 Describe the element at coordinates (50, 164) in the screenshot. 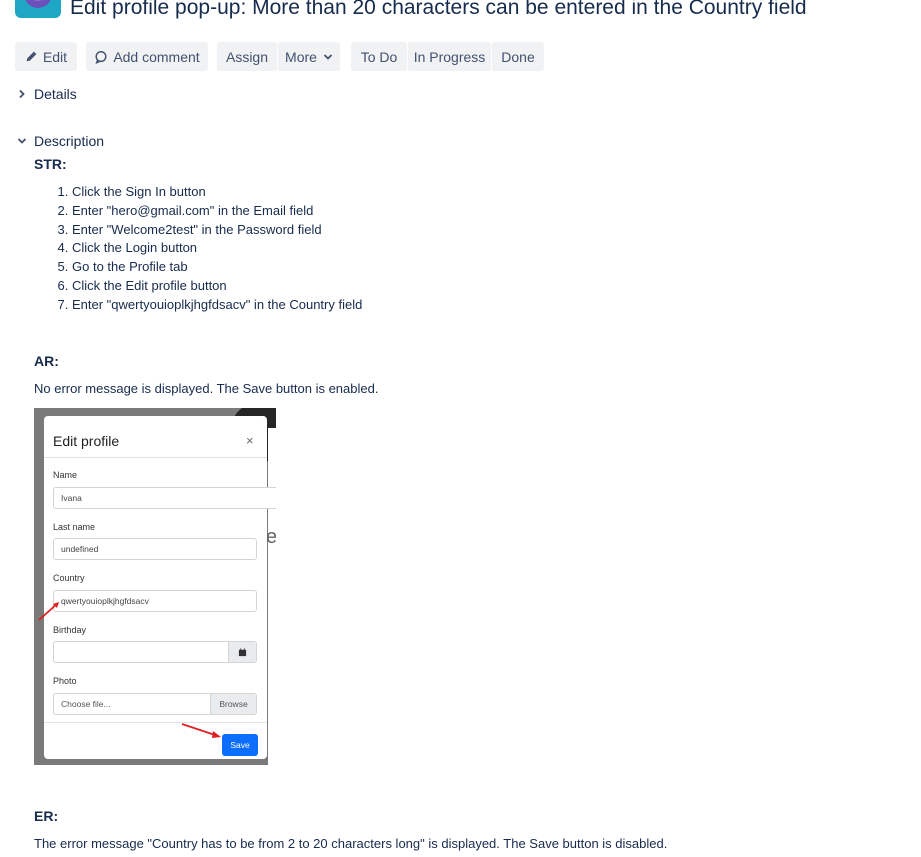

I see `str-heading: STR:` at that location.